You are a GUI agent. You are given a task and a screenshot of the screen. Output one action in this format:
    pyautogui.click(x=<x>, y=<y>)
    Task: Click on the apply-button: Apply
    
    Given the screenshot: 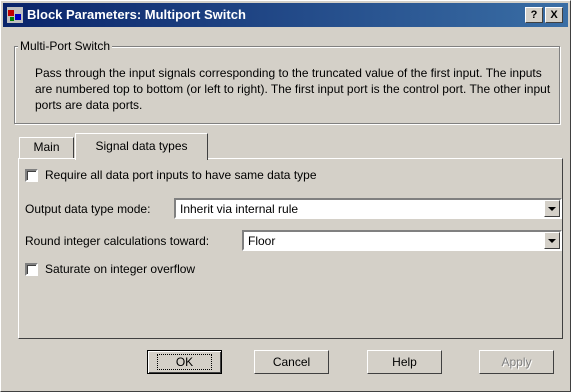 What is the action you would take?
    pyautogui.click(x=516, y=362)
    